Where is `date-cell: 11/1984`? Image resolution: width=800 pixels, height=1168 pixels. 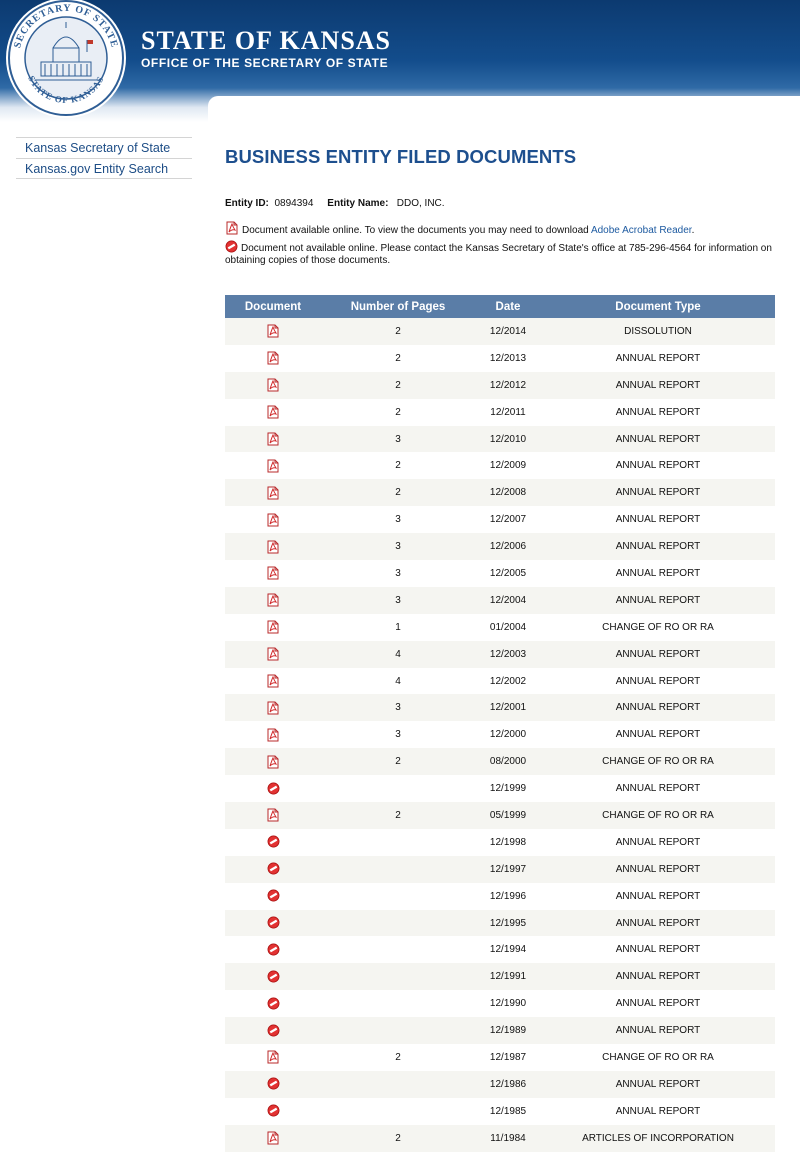 date-cell: 11/1984 is located at coordinates (508, 1138).